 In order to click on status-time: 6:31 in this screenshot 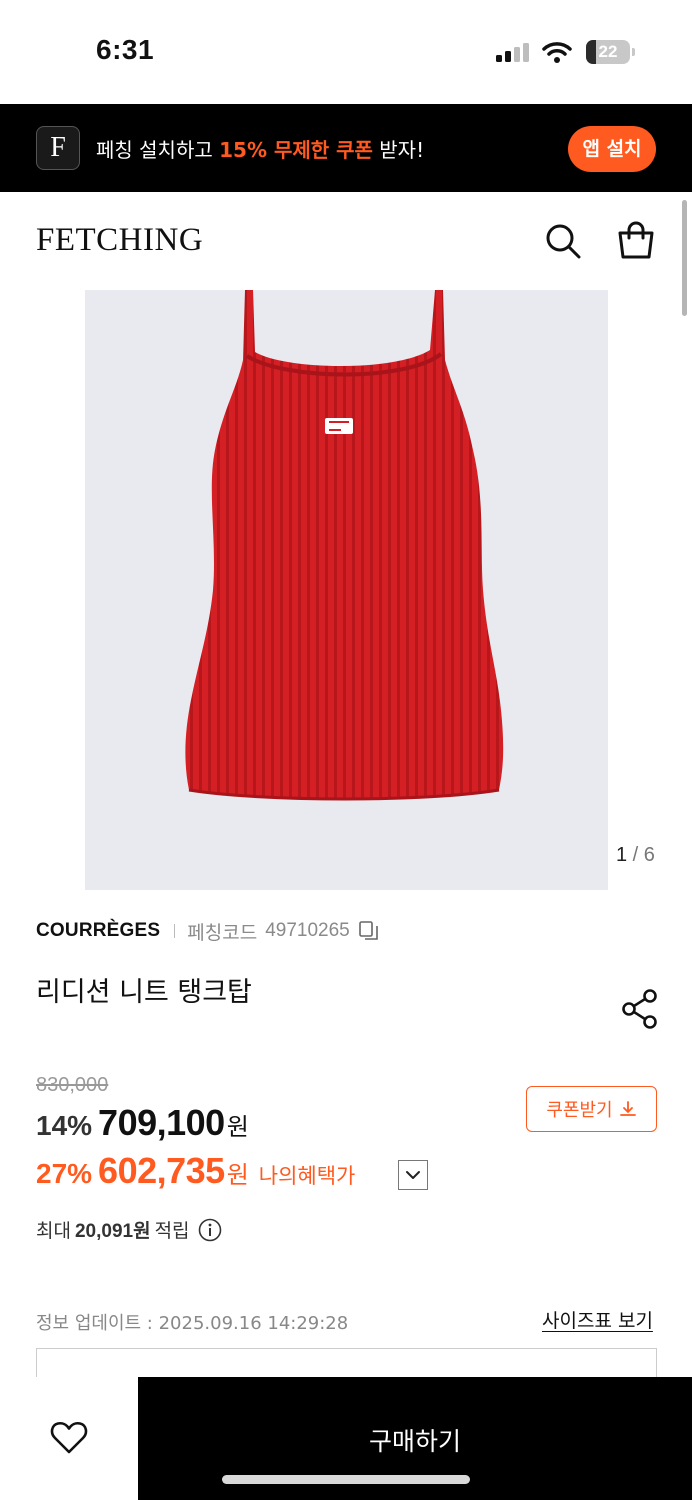, I will do `click(125, 49)`.